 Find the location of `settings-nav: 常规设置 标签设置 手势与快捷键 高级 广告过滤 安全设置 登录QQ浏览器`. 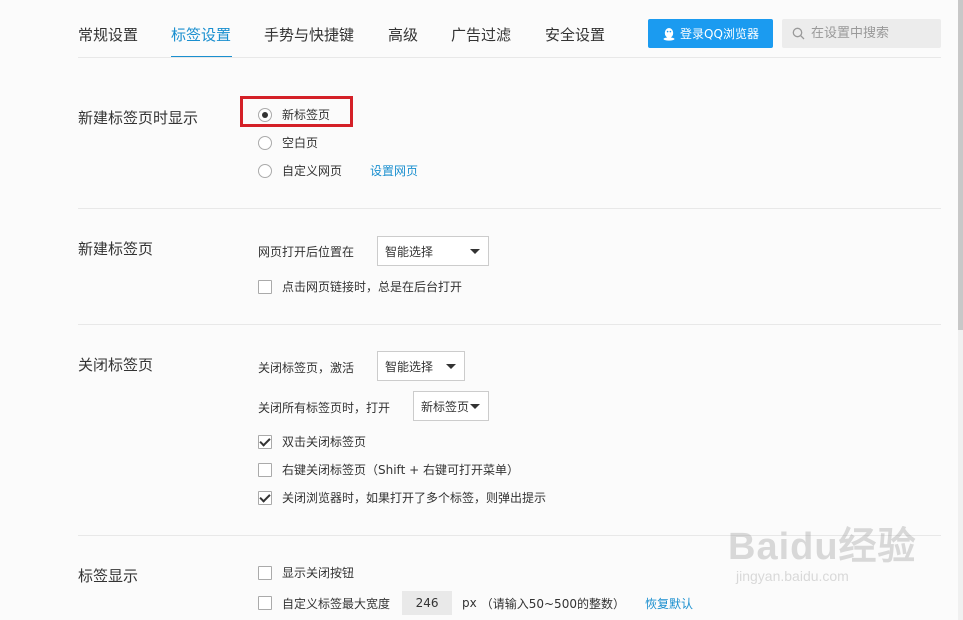

settings-nav: 常规设置 标签设置 手势与快捷键 高级 广告过滤 安全设置 登录QQ浏览器 is located at coordinates (481, 29).